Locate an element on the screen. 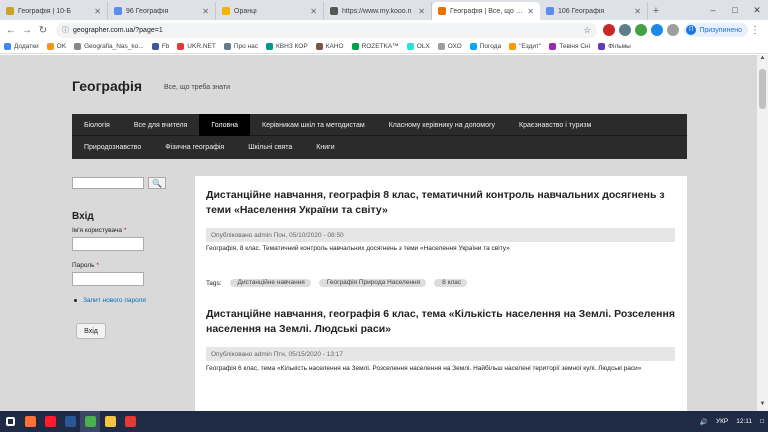  new-tab-button: + is located at coordinates (656, 11).